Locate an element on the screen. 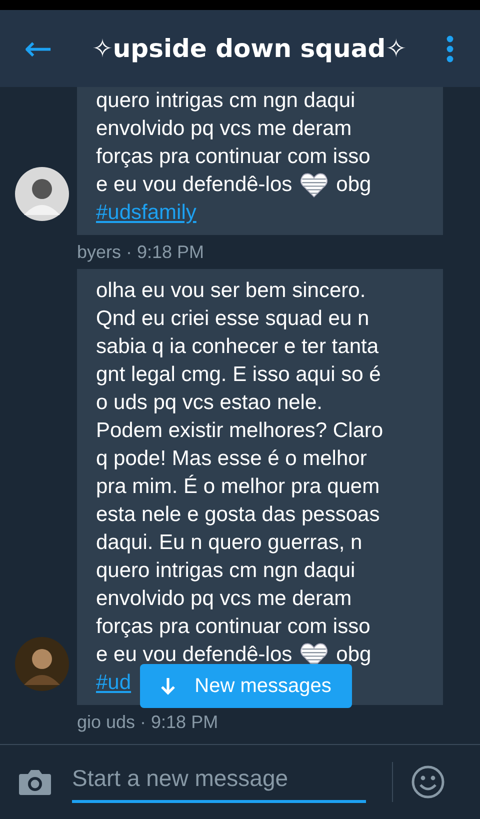  message-meta: byers · 9:18 PM is located at coordinates (140, 252).